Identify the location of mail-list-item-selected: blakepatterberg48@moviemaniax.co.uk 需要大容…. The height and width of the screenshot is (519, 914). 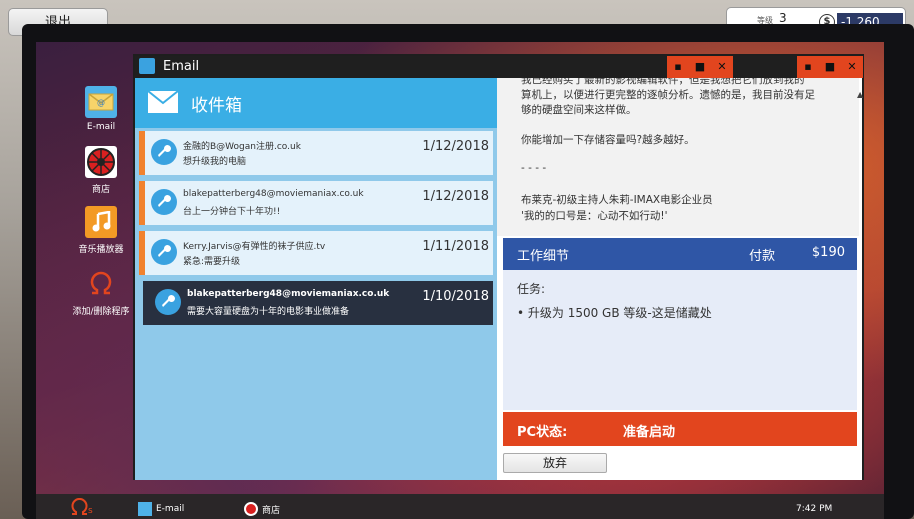
(318, 303).